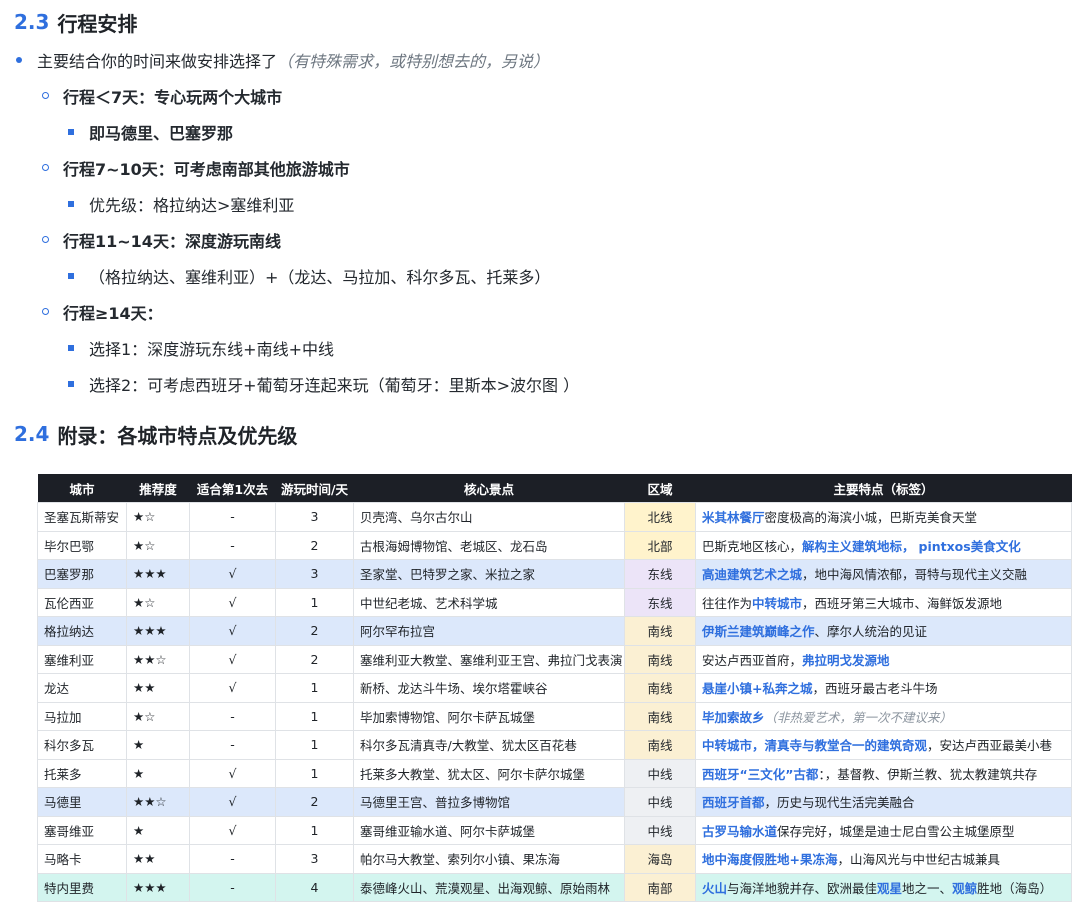 The height and width of the screenshot is (911, 1080). What do you see at coordinates (155, 434) in the screenshot?
I see `section-heading-appendix: 2.4 附录：各城市特点及优先级` at bounding box center [155, 434].